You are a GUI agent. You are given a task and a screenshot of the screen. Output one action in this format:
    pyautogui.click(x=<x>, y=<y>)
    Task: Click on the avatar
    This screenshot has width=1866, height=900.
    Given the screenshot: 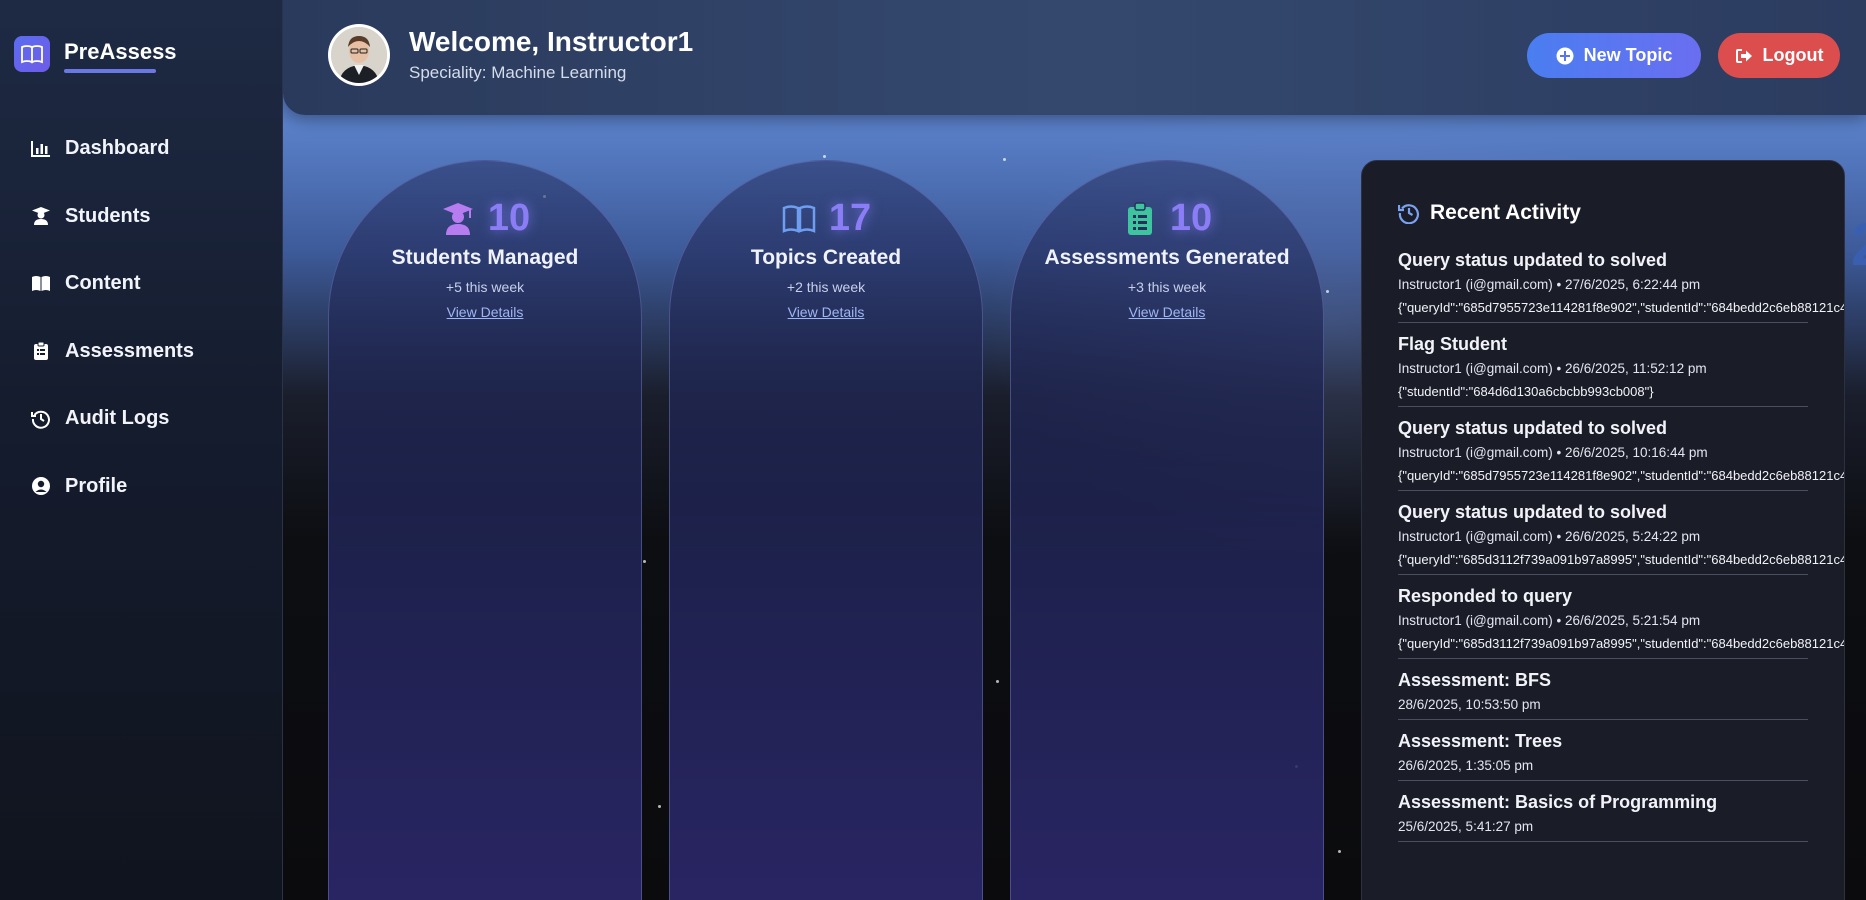 What is the action you would take?
    pyautogui.click(x=359, y=55)
    